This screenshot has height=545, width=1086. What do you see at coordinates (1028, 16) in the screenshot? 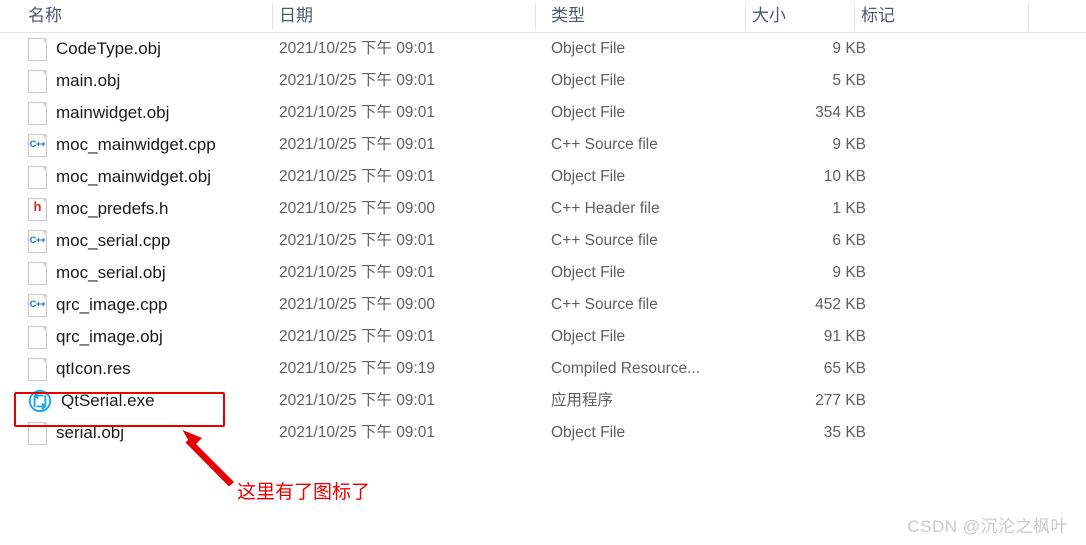
I see `column-divider-tags-end` at bounding box center [1028, 16].